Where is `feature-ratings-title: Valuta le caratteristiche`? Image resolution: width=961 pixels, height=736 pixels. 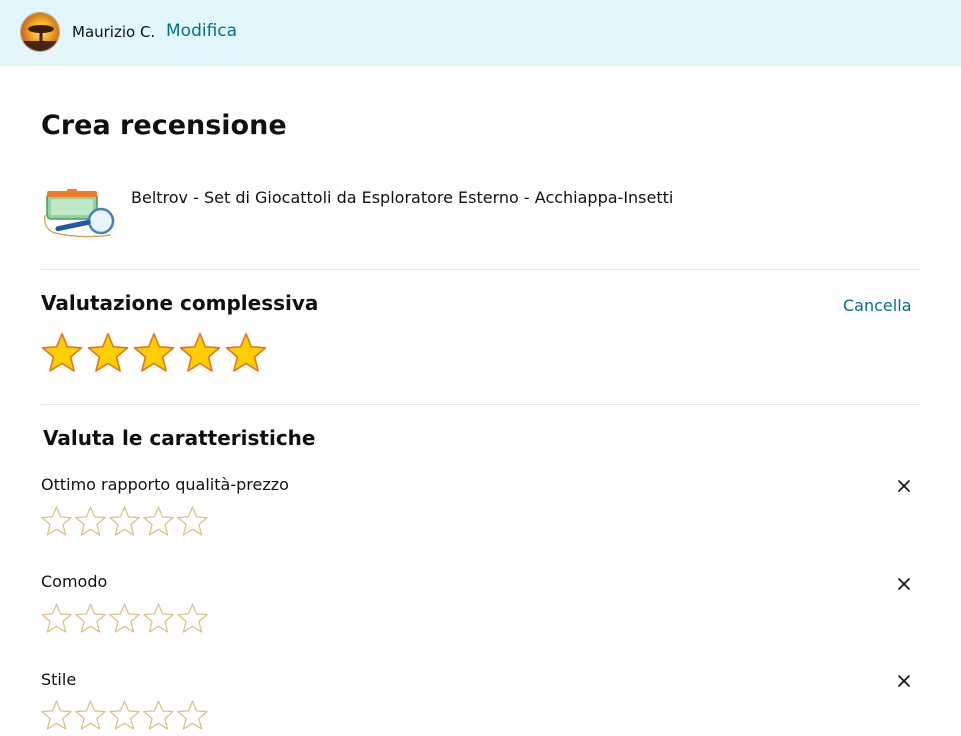
feature-ratings-title: Valuta le caratteristiche is located at coordinates (179, 438).